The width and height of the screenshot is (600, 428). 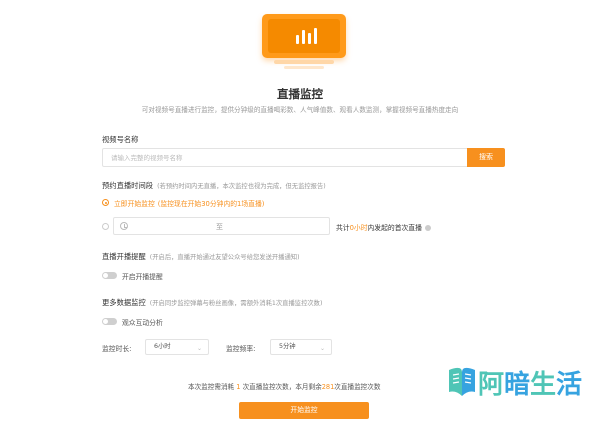 I want to click on start-now-option: 立即开始监控 (监控现在开始30分钟内的1场直播), so click(x=189, y=203).